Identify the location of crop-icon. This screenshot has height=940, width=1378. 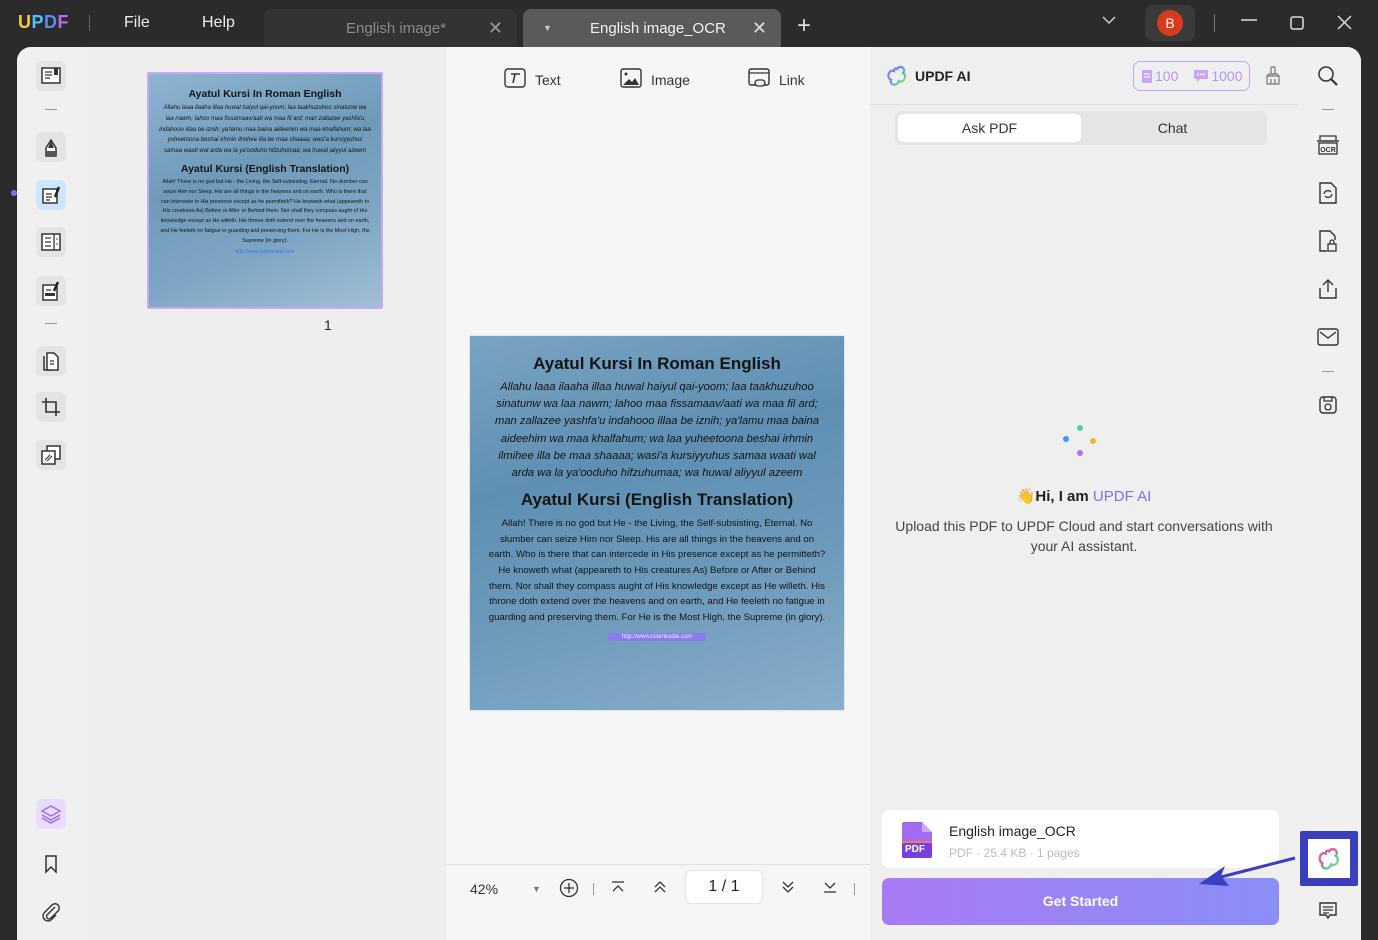
(51, 407).